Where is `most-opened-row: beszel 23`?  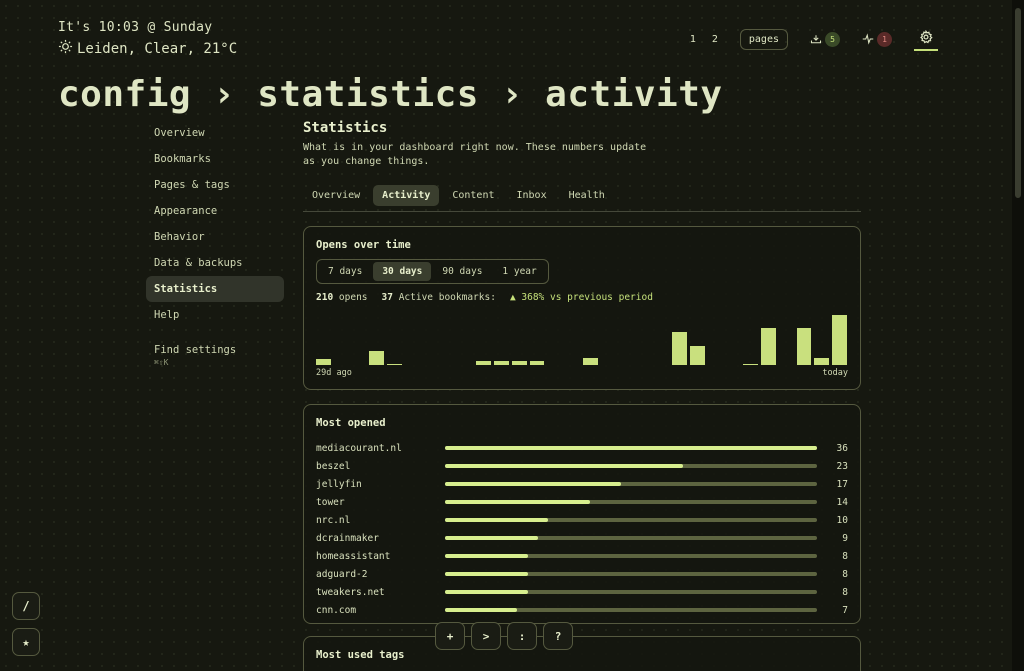 most-opened-row: beszel 23 is located at coordinates (582, 466).